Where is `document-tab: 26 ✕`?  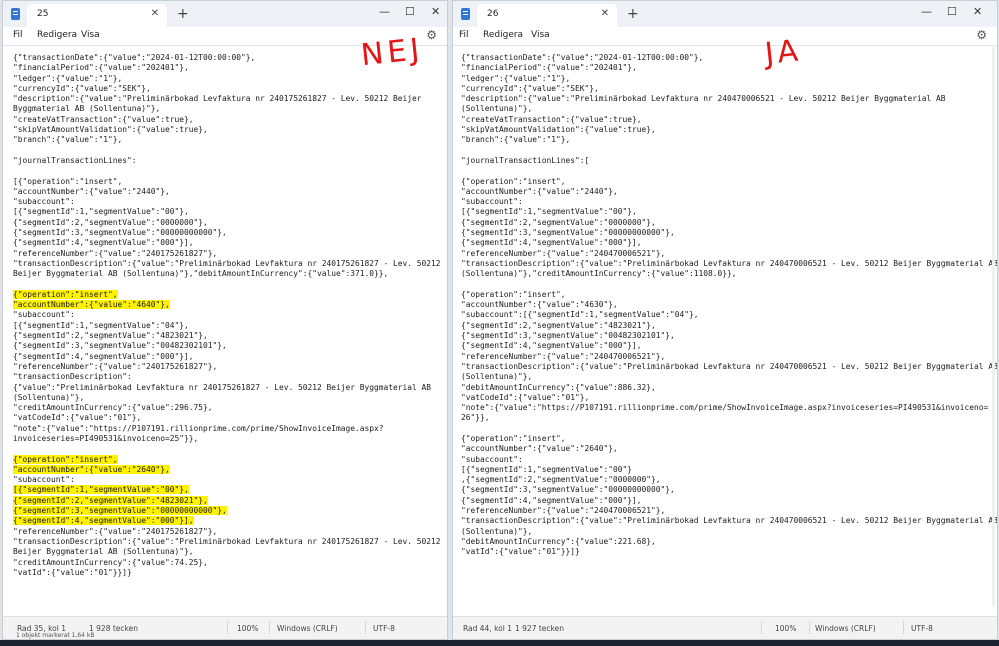
document-tab: 26 ✕ is located at coordinates (547, 15).